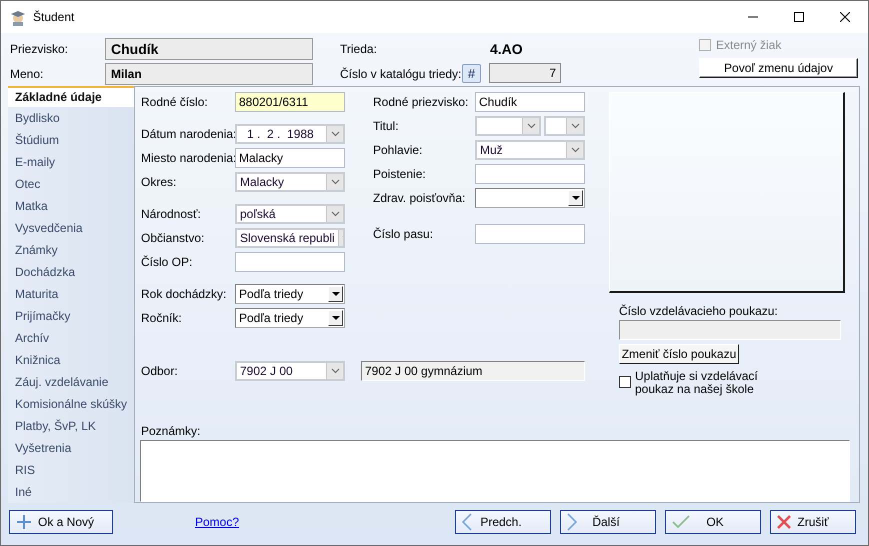 Image resolution: width=869 pixels, height=546 pixels. What do you see at coordinates (784, 522) in the screenshot?
I see `cross-icon` at bounding box center [784, 522].